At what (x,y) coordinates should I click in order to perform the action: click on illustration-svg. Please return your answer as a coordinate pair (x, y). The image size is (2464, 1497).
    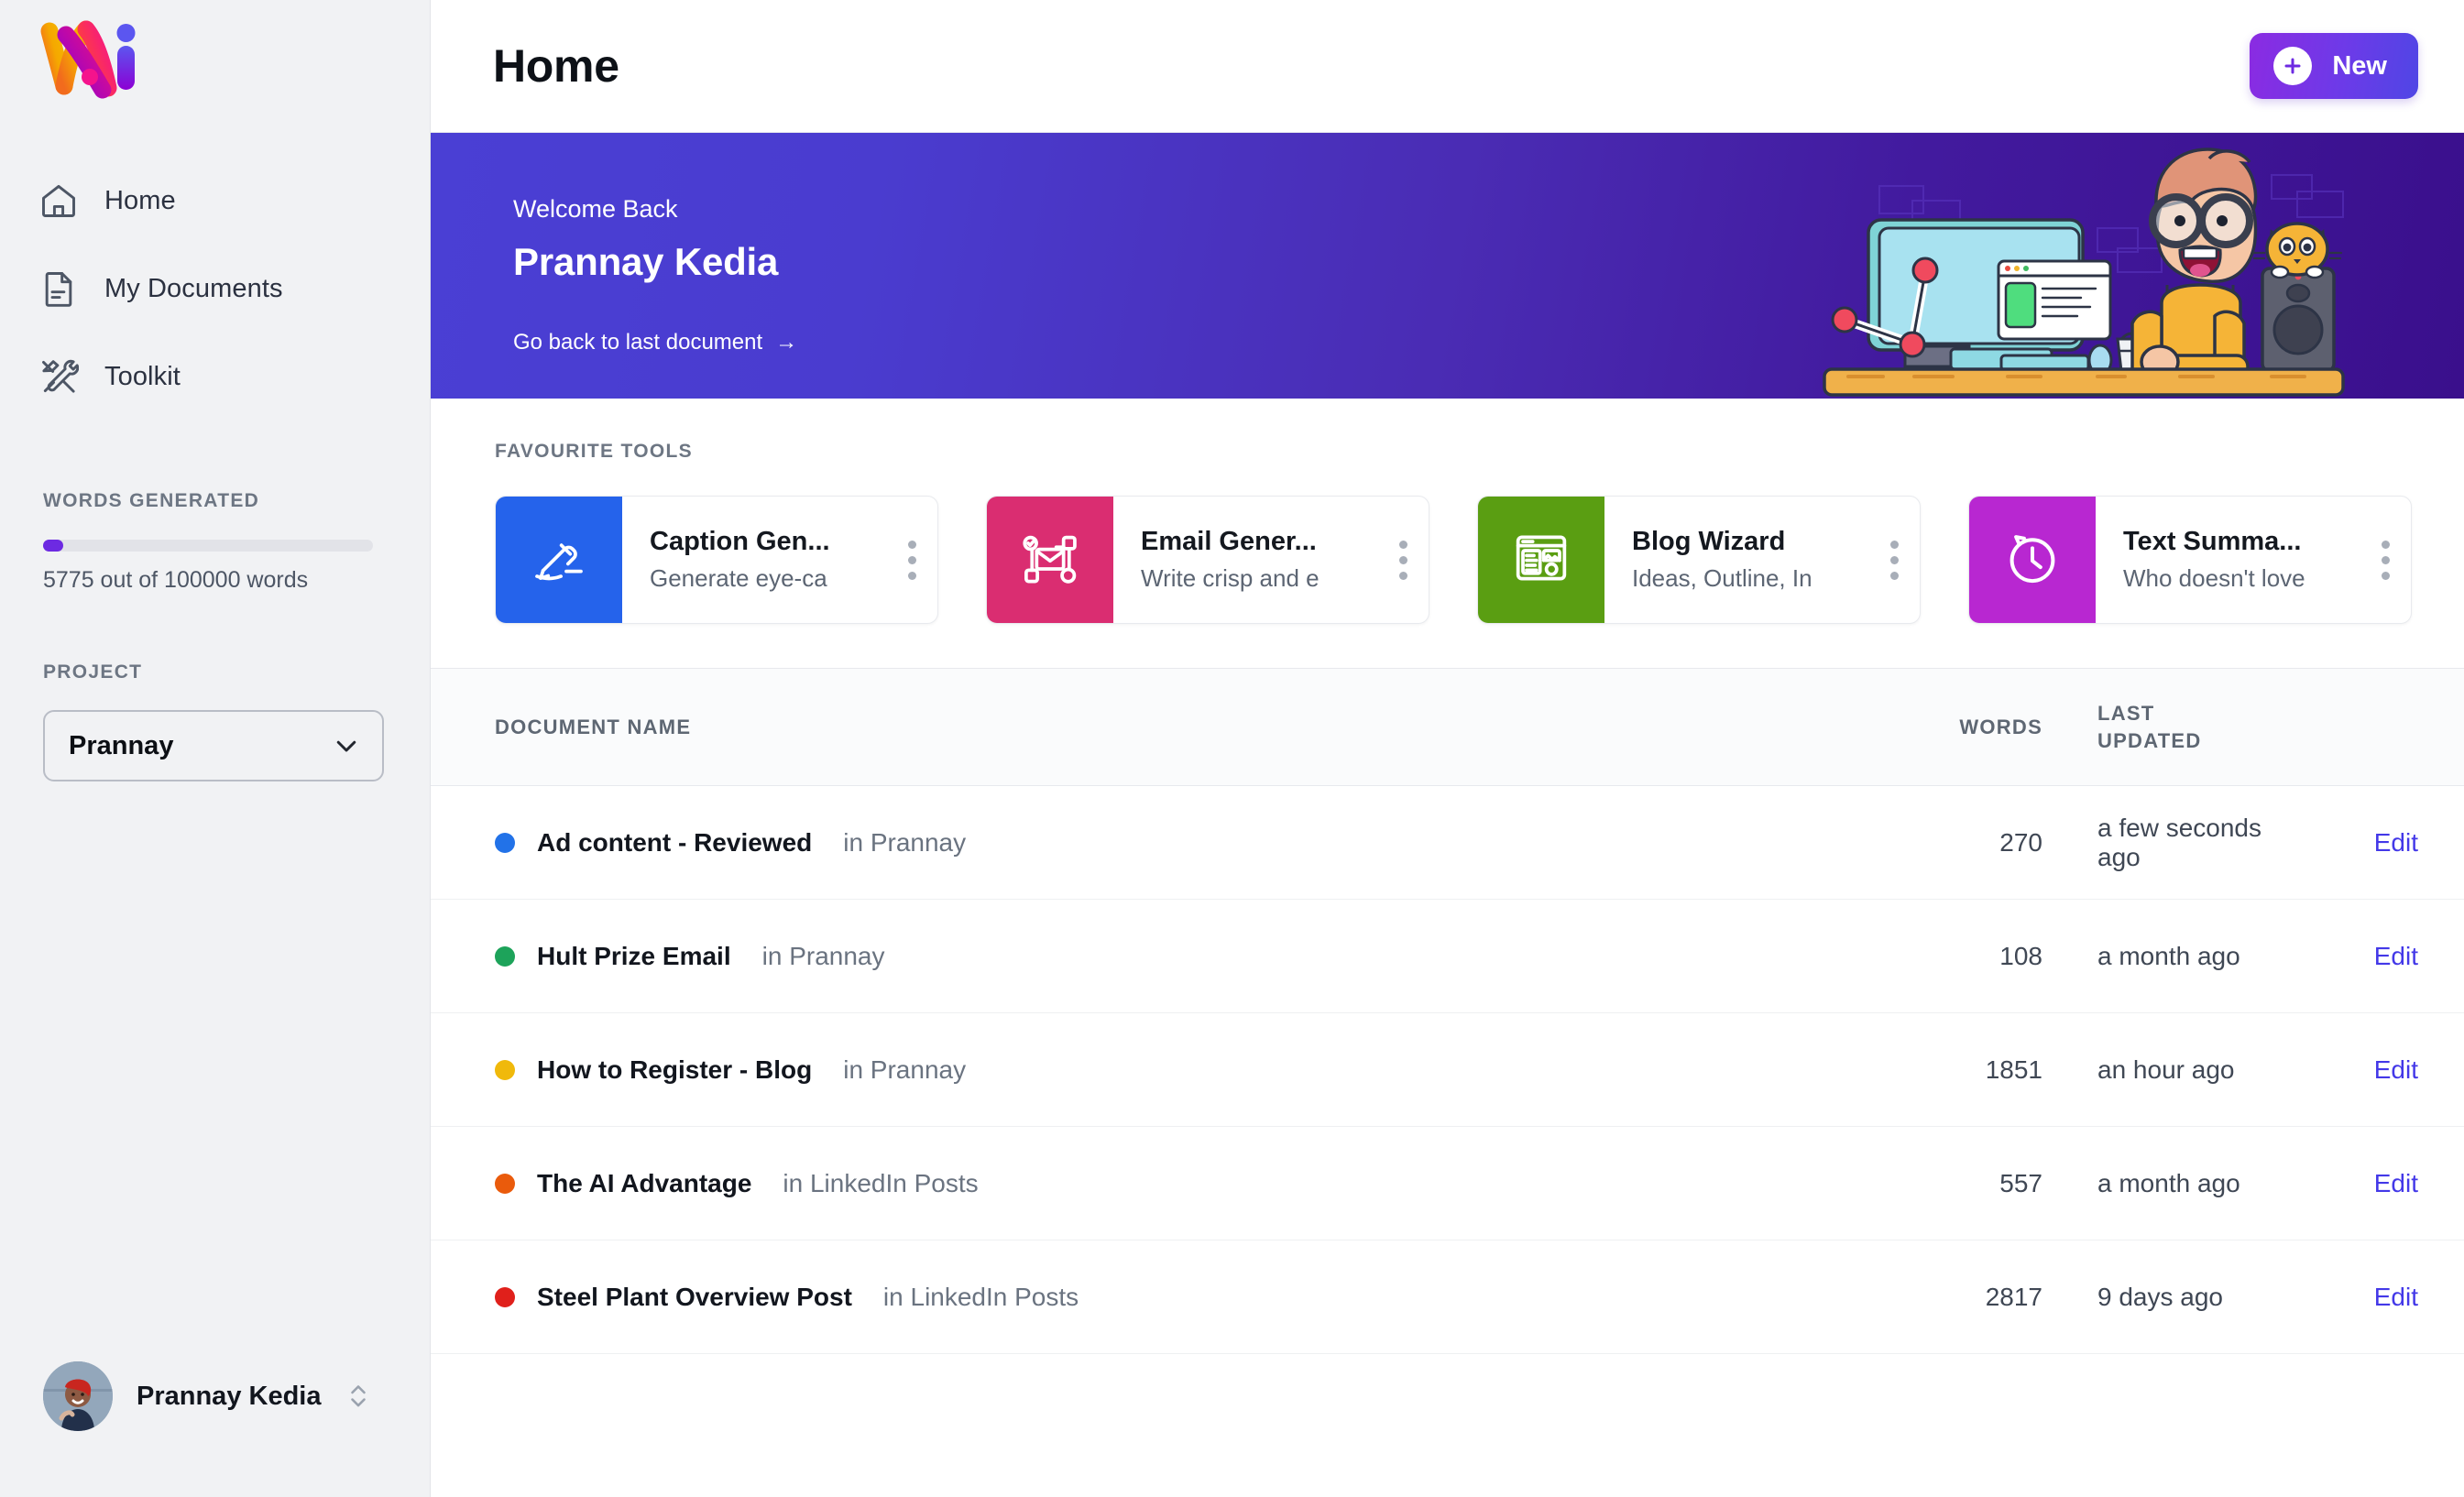
    Looking at the image, I should click on (2084, 272).